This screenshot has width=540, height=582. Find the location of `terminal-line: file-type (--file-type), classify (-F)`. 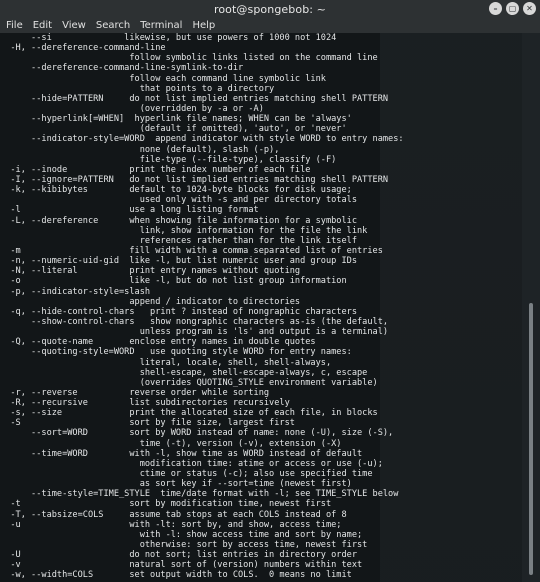

terminal-line: file-type (--file-type), classify (-F) is located at coordinates (168, 159).